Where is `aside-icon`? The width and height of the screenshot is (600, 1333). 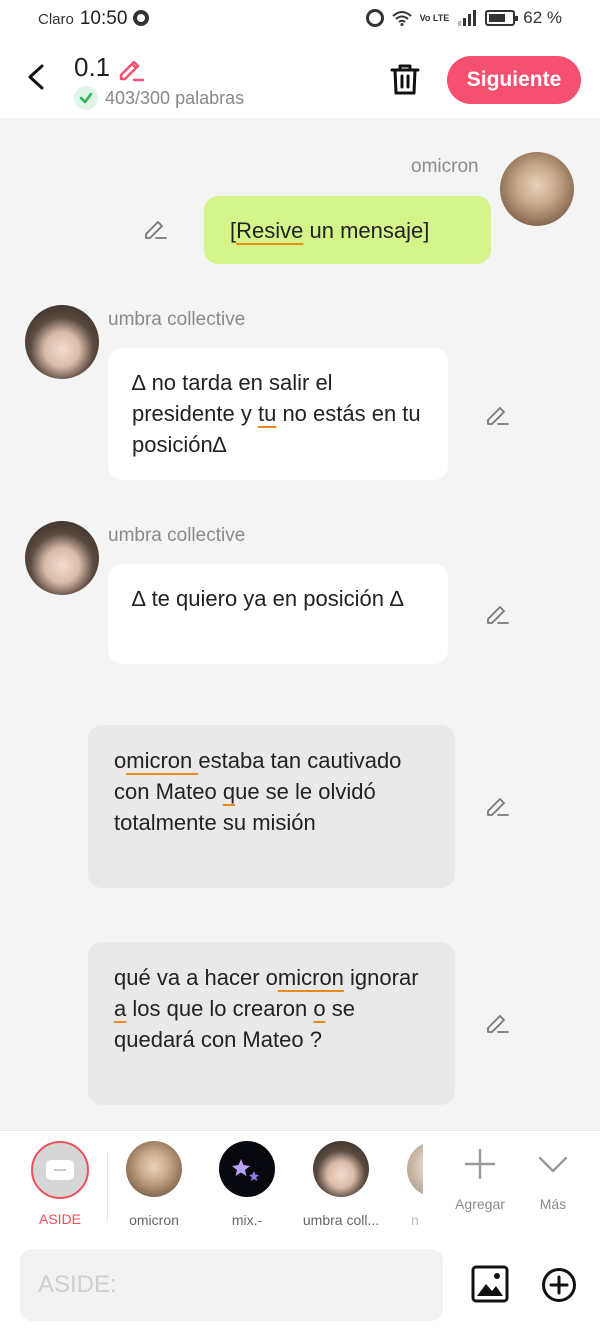
aside-icon is located at coordinates (60, 1170).